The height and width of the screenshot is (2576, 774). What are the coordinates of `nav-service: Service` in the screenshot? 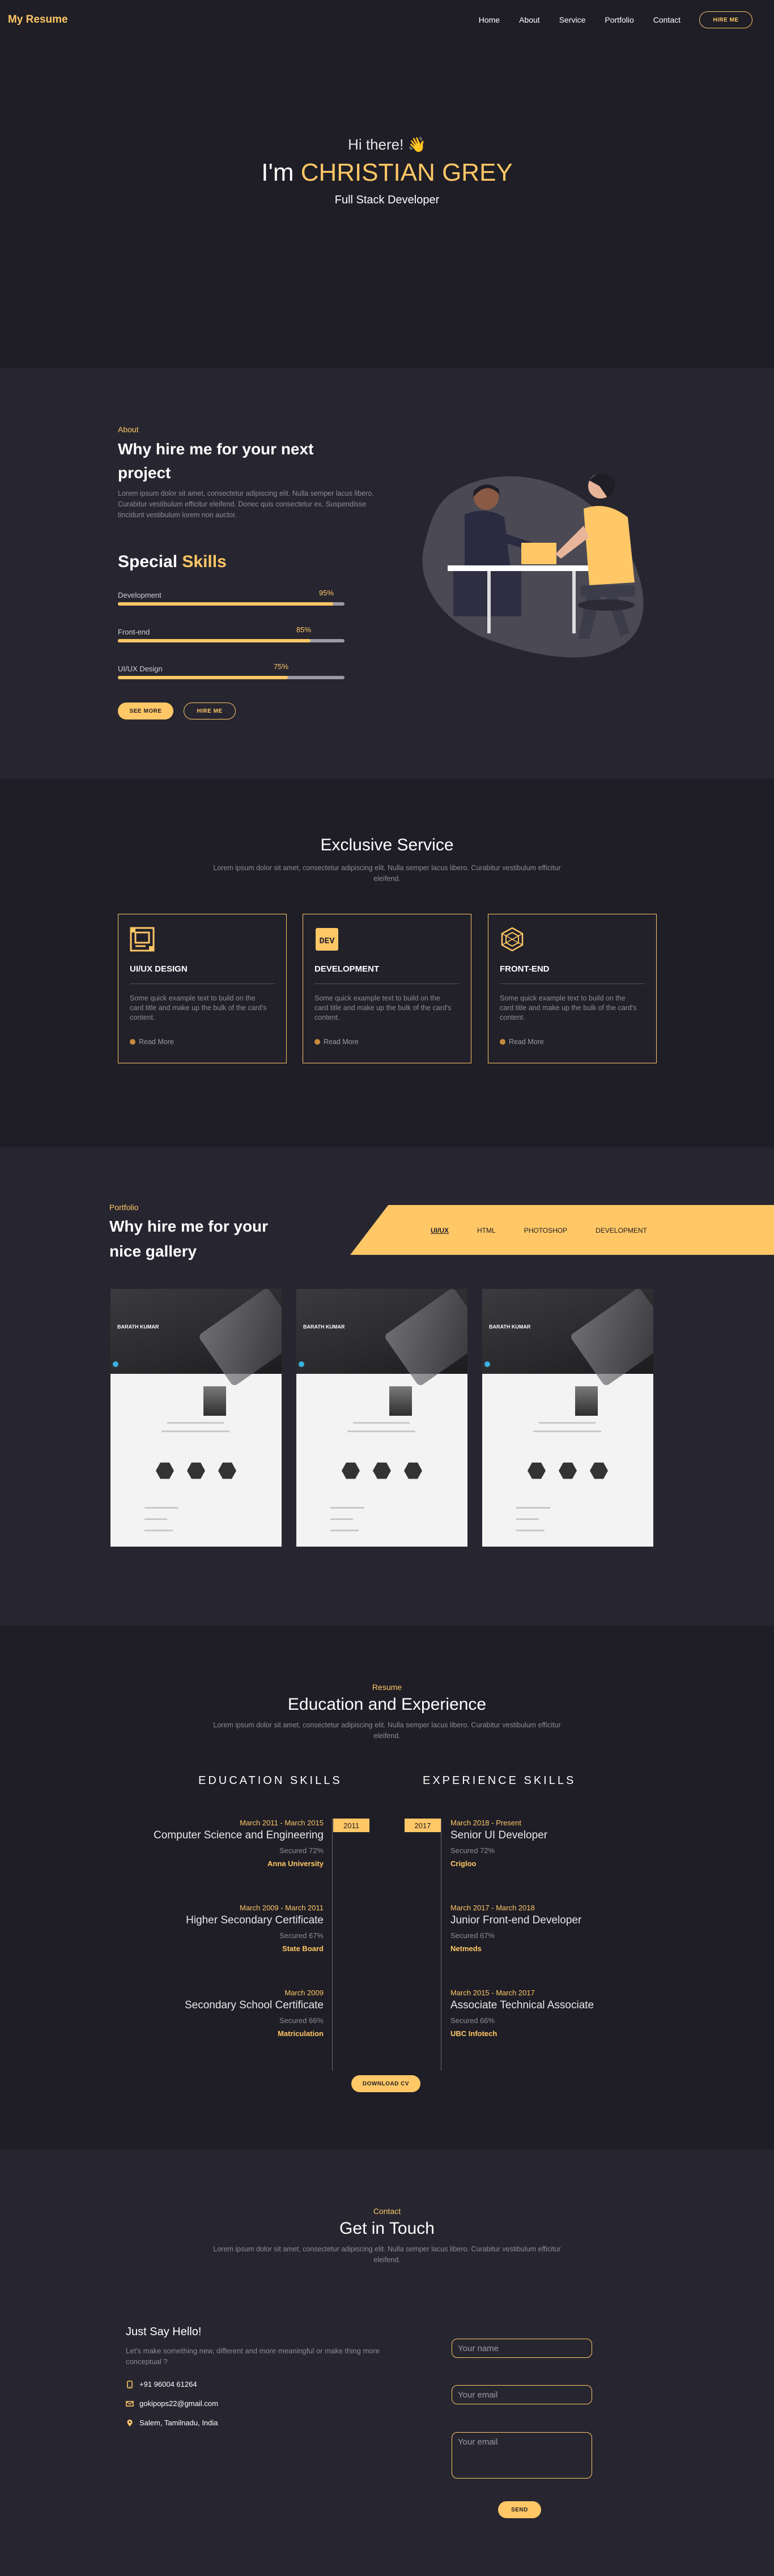 It's located at (572, 19).